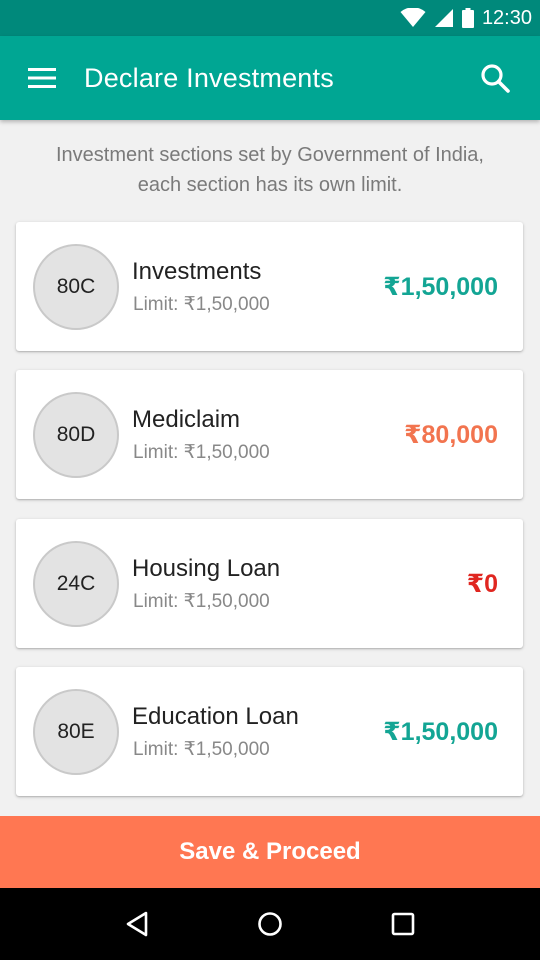 The width and height of the screenshot is (540, 960). Describe the element at coordinates (270, 18) in the screenshot. I see `status-bar: 12:30` at that location.